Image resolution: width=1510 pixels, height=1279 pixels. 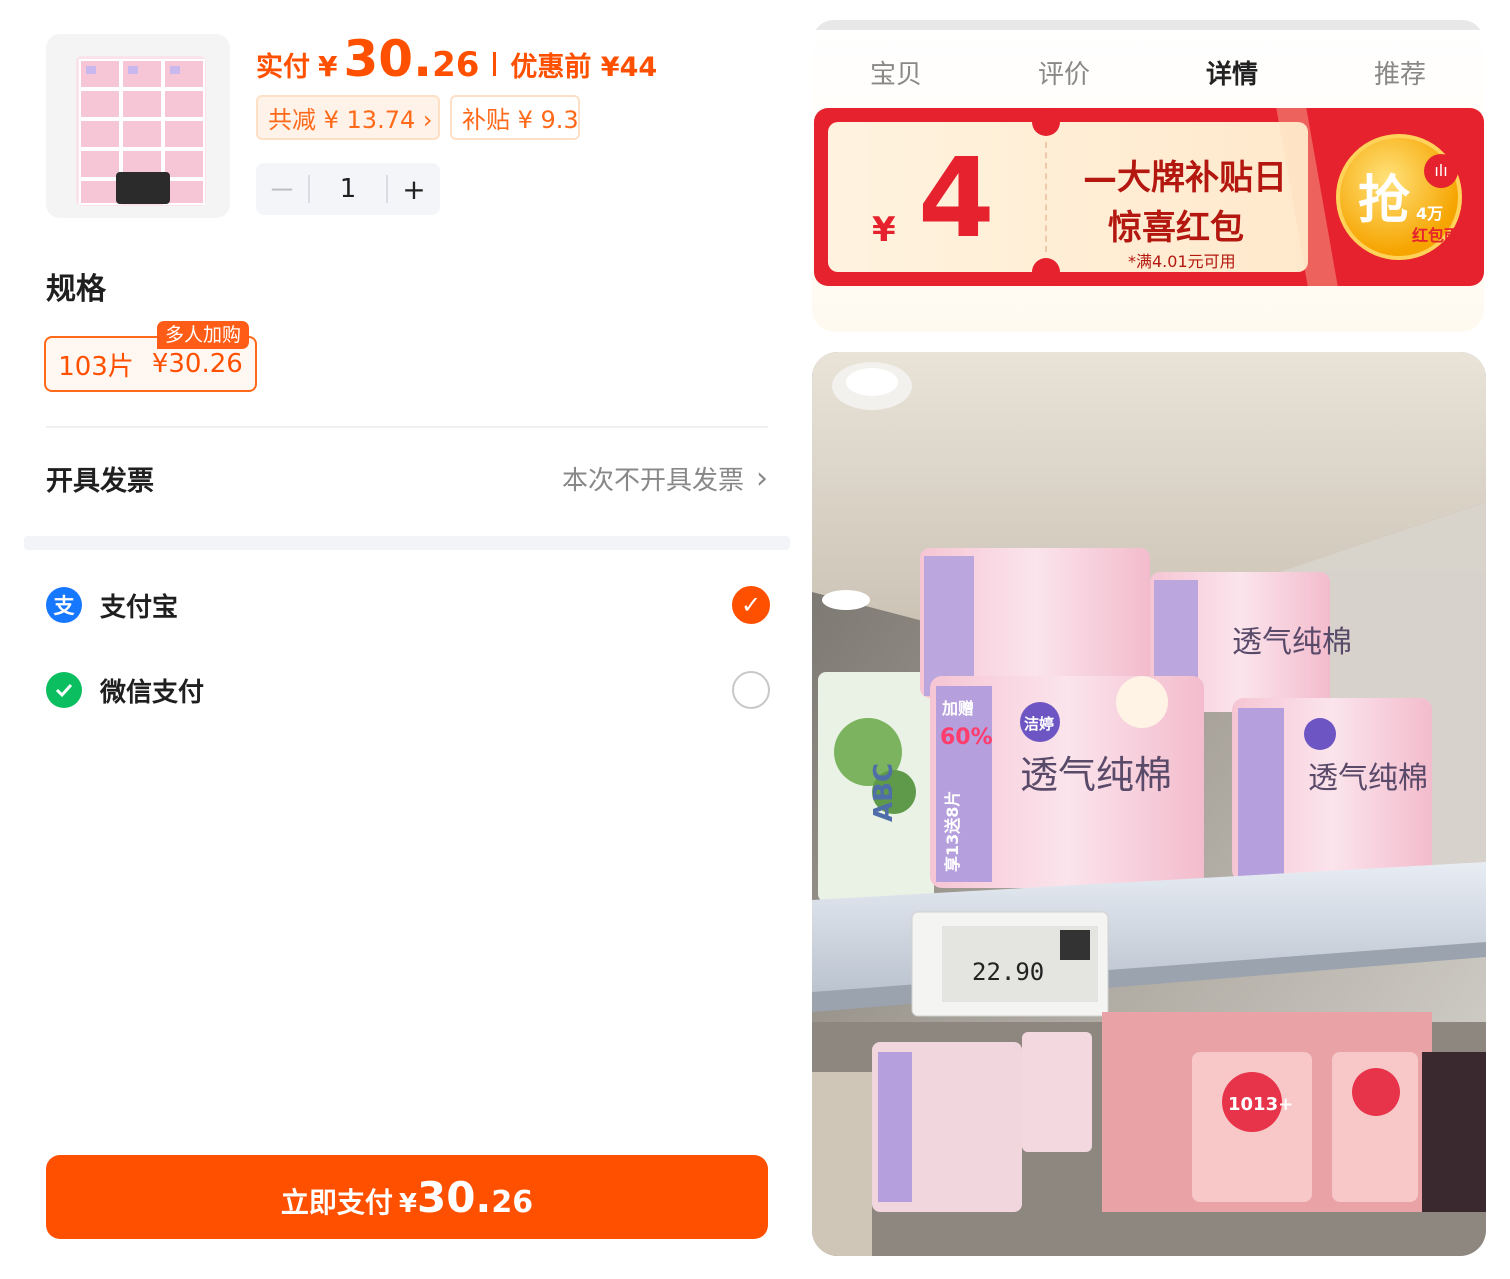 I want to click on pay-now-currency: ¥, so click(x=407, y=1204).